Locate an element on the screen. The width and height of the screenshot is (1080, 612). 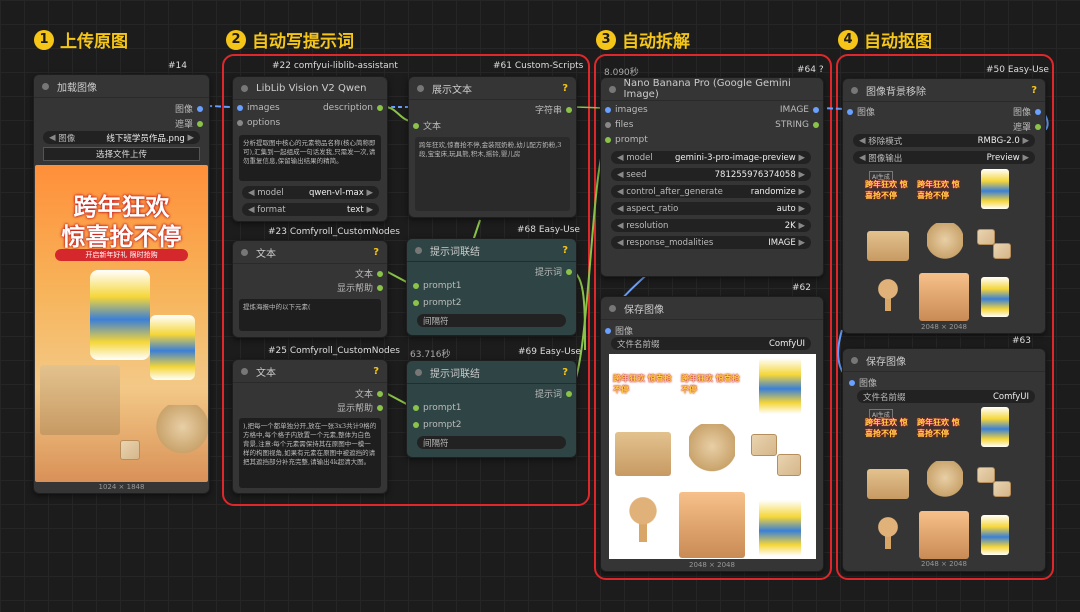
aspect-ratio-select: ◀ aspect_ratio auto ▶ is located at coordinates (711, 208).